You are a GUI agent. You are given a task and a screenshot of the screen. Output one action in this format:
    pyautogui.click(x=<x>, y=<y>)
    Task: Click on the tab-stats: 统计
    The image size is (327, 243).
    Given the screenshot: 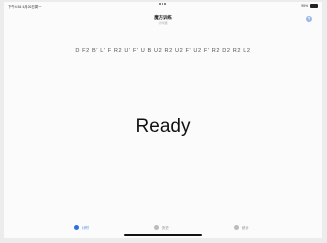 What is the action you would take?
    pyautogui.click(x=241, y=227)
    